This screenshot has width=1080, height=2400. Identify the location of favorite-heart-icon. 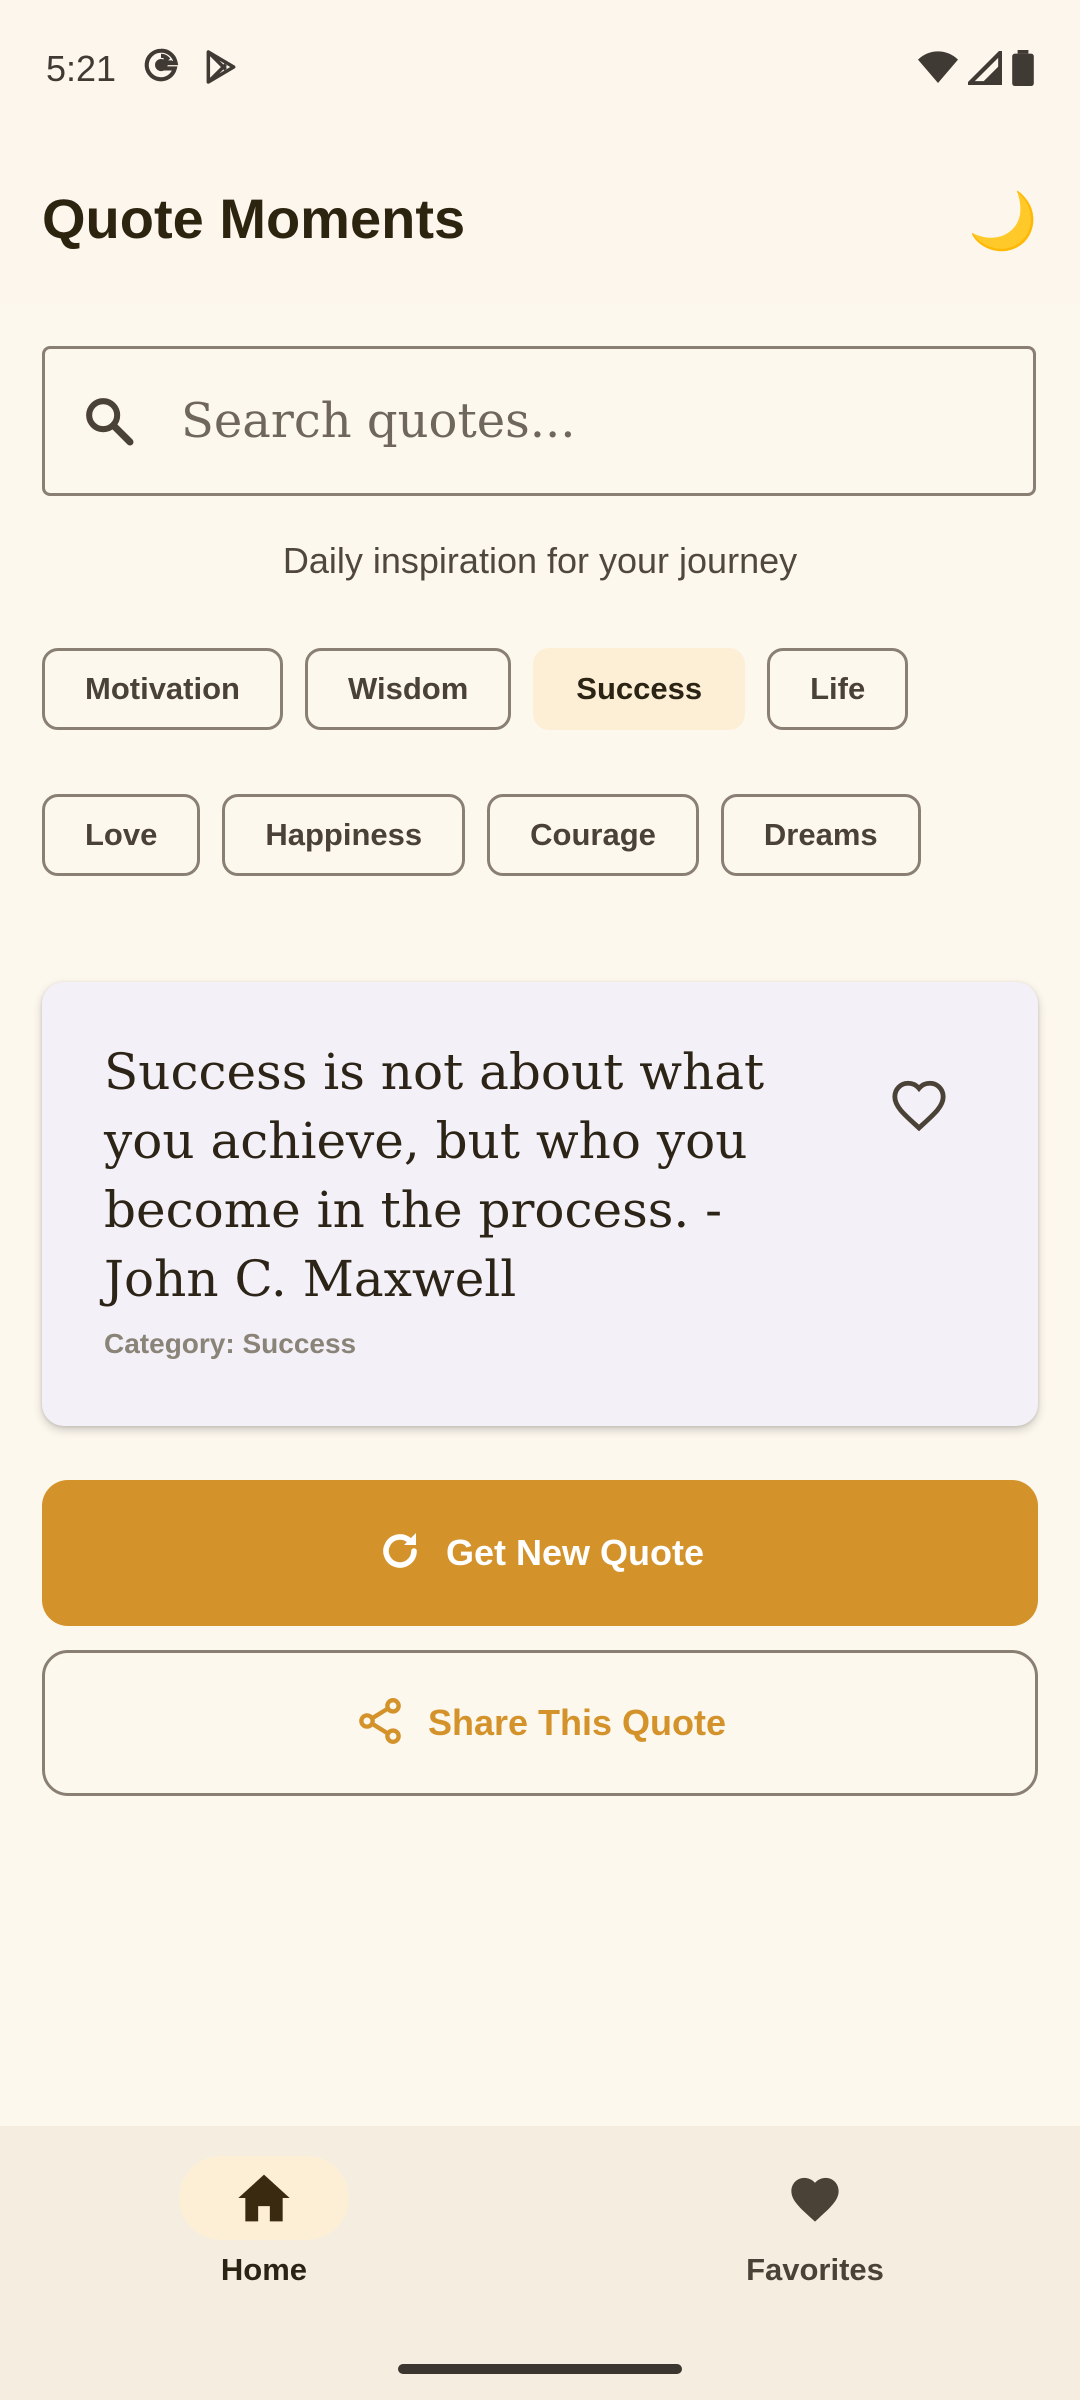
(919, 1107).